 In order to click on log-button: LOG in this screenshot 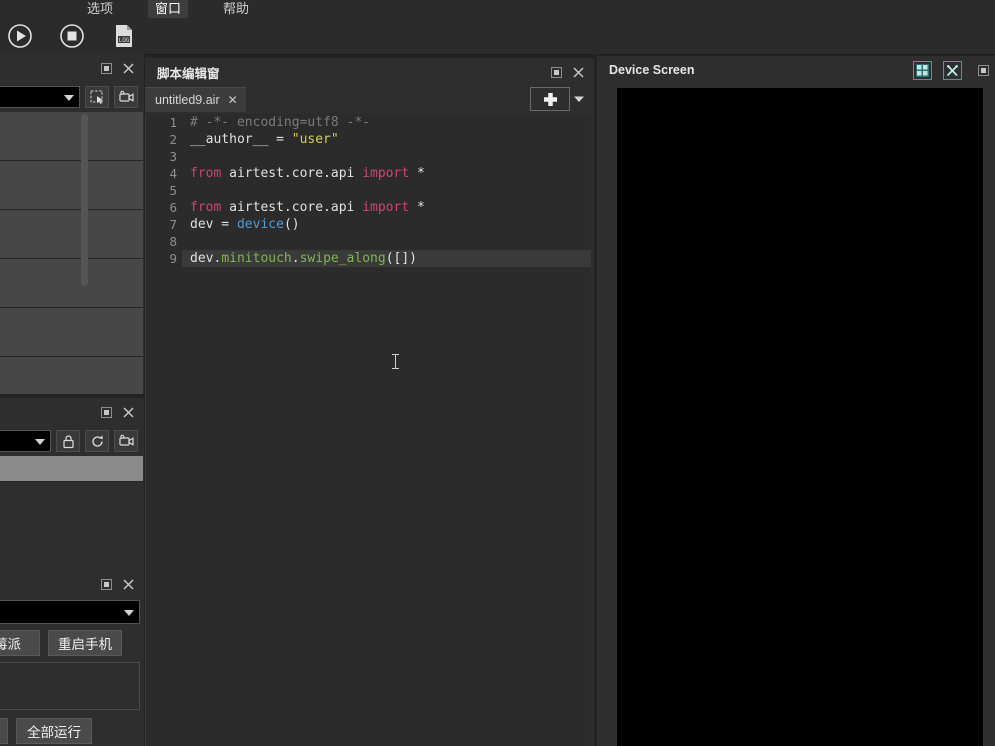, I will do `click(124, 36)`.